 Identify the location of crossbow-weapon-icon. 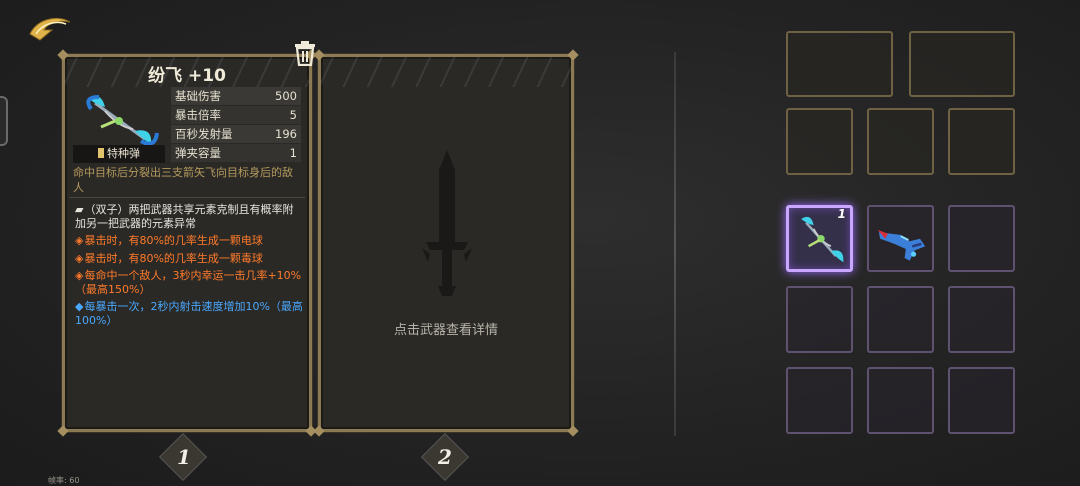
(122, 120).